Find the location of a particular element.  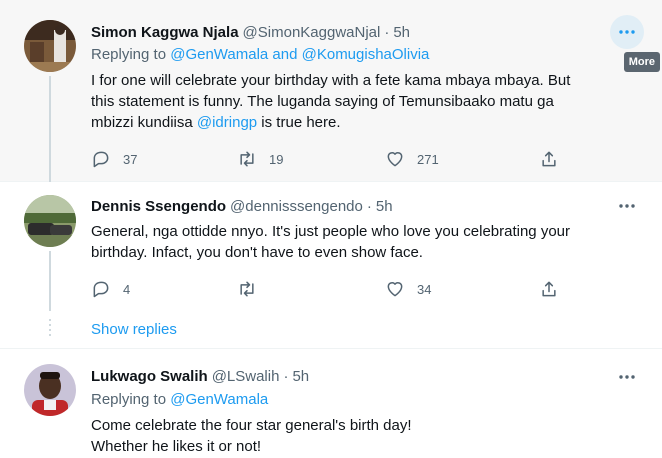

like-count: 34 is located at coordinates (424, 289).